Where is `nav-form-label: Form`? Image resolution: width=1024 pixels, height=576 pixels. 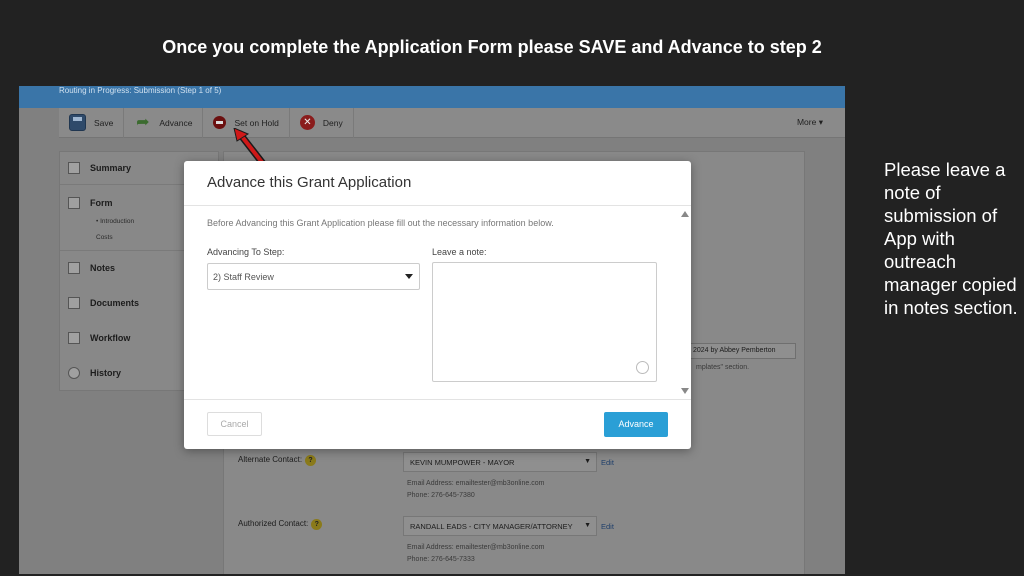 nav-form-label: Form is located at coordinates (101, 203).